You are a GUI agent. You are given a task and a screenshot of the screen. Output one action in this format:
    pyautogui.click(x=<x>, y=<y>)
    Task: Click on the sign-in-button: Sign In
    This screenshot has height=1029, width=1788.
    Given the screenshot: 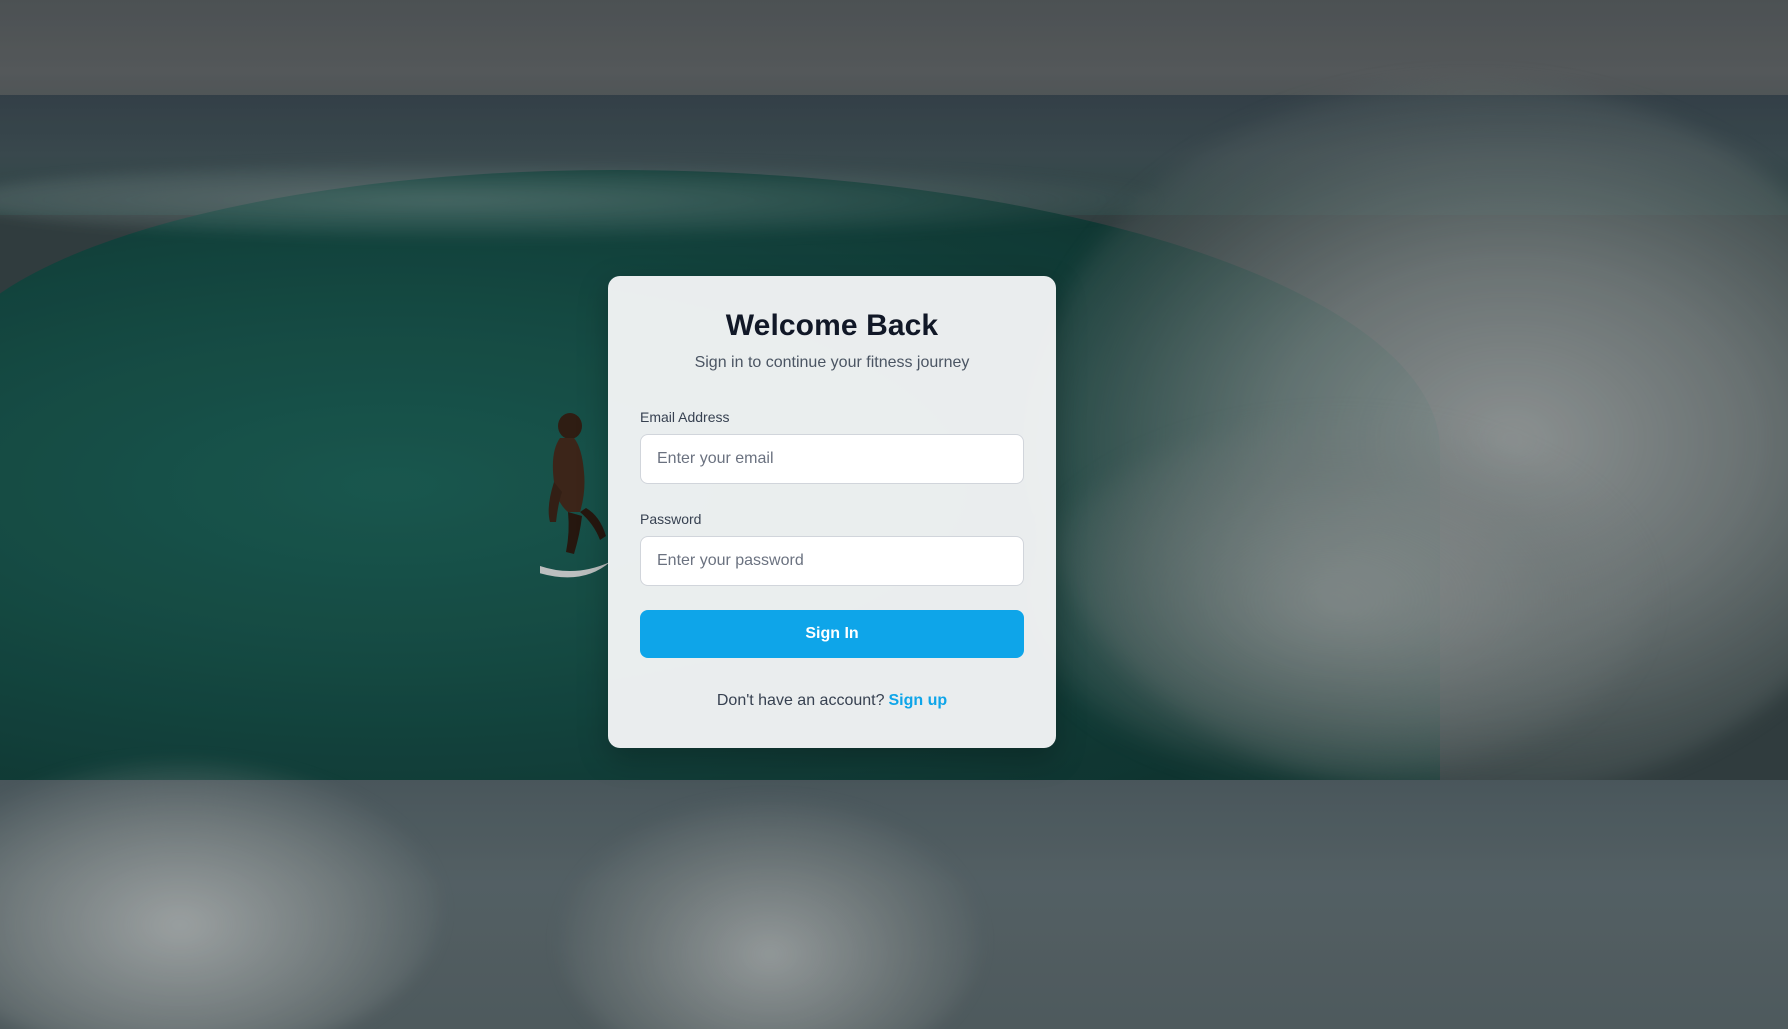 What is the action you would take?
    pyautogui.click(x=832, y=634)
    